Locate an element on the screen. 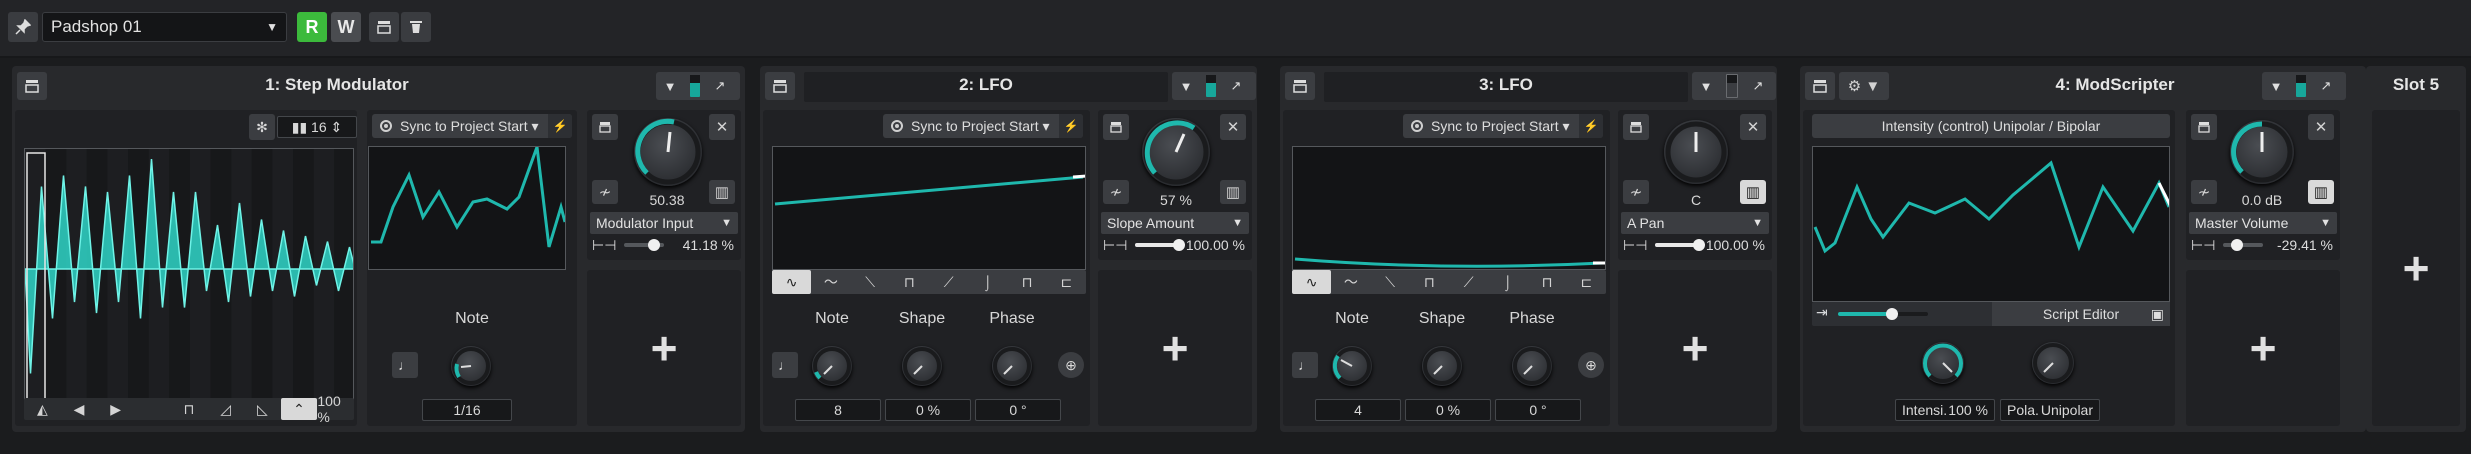 This screenshot has height=454, width=2471. destination-dropdown: A Pan ▼ is located at coordinates (1695, 223).